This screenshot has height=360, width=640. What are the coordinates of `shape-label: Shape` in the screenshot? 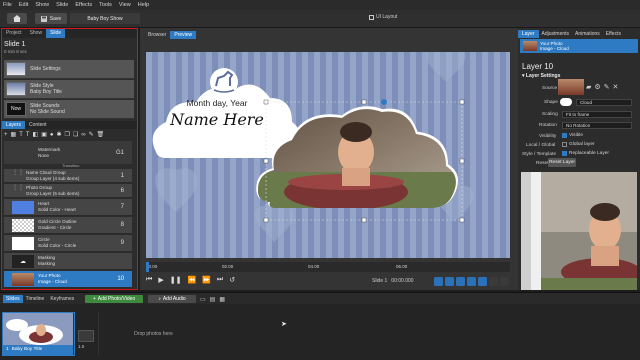 It's located at (551, 102).